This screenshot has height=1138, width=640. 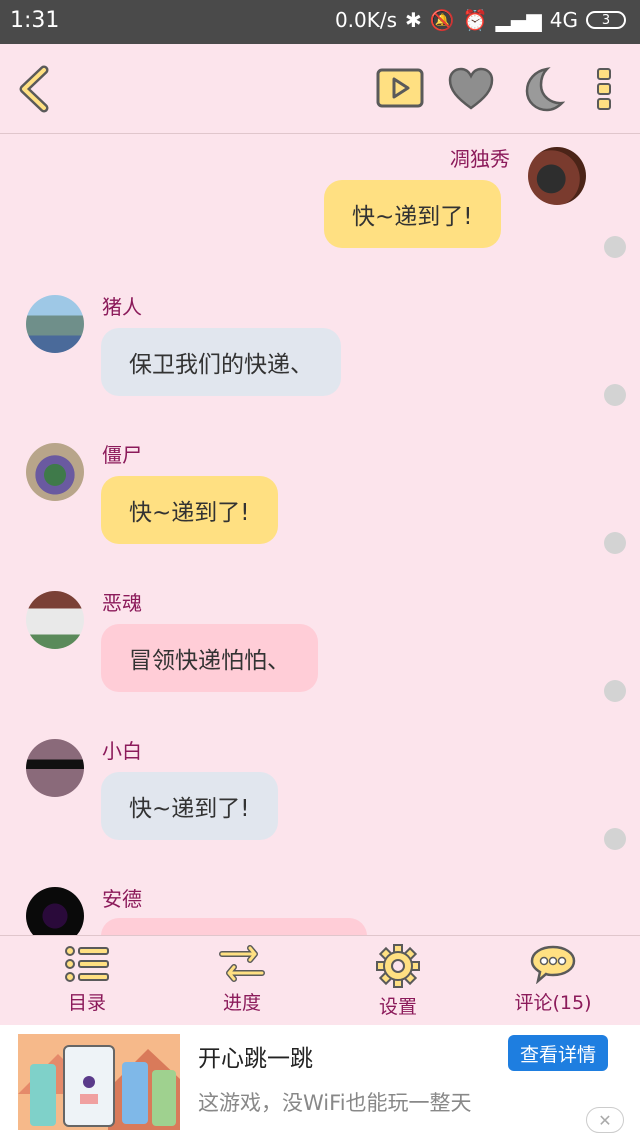 What do you see at coordinates (475, 20) in the screenshot?
I see `alarm-icon: ⏰` at bounding box center [475, 20].